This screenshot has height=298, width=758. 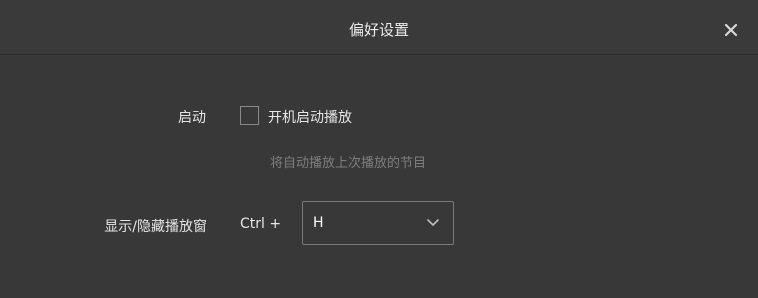 What do you see at coordinates (348, 163) in the screenshot?
I see `startup-hint: 将自动播放上次播放的节目` at bounding box center [348, 163].